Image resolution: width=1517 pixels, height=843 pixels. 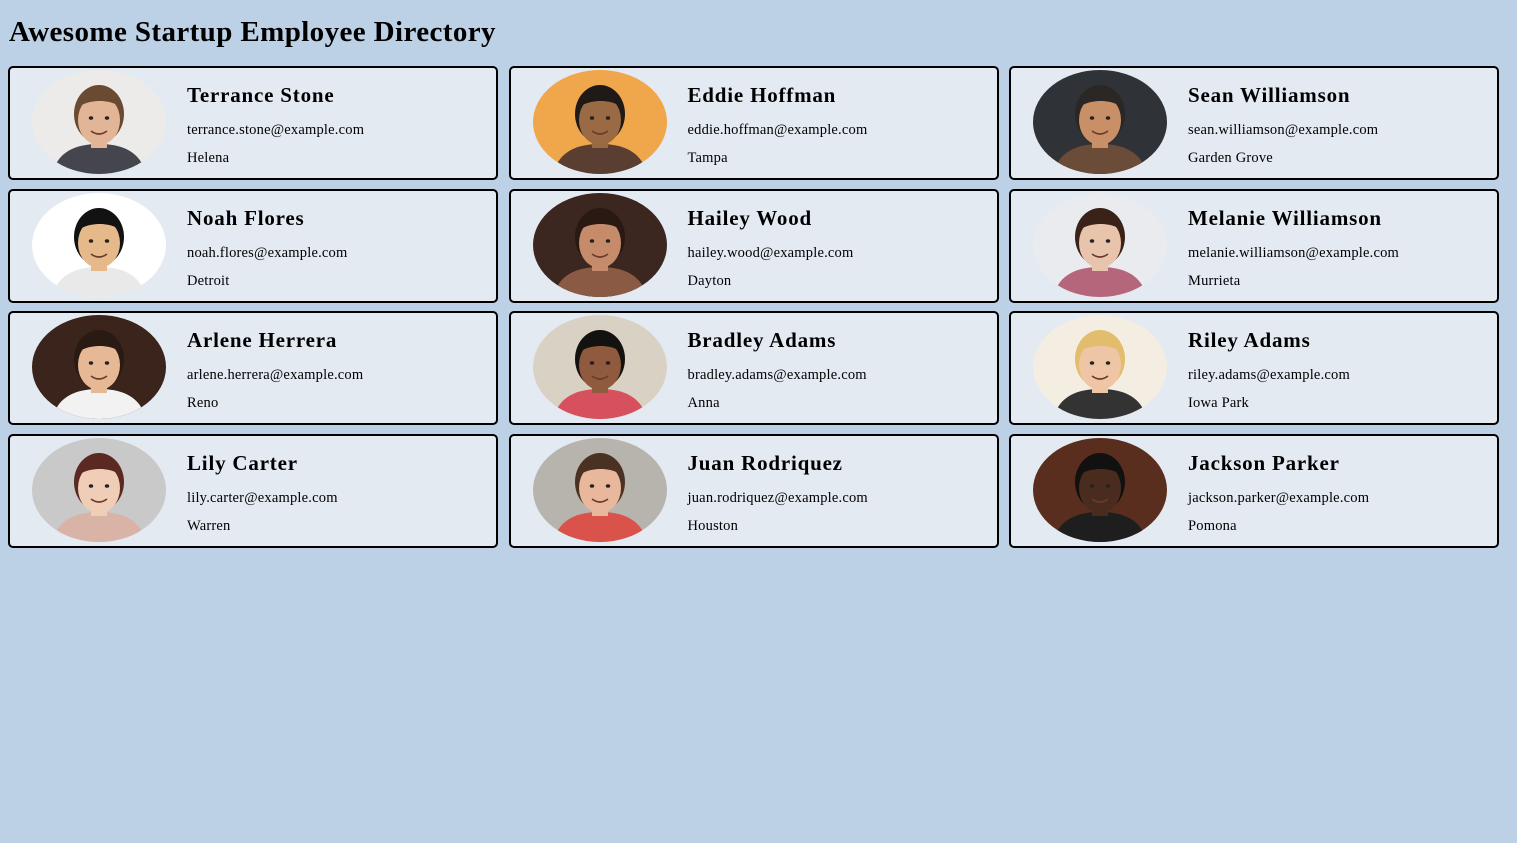 I want to click on employee-email: arlene.herrera@example.com, so click(x=275, y=375).